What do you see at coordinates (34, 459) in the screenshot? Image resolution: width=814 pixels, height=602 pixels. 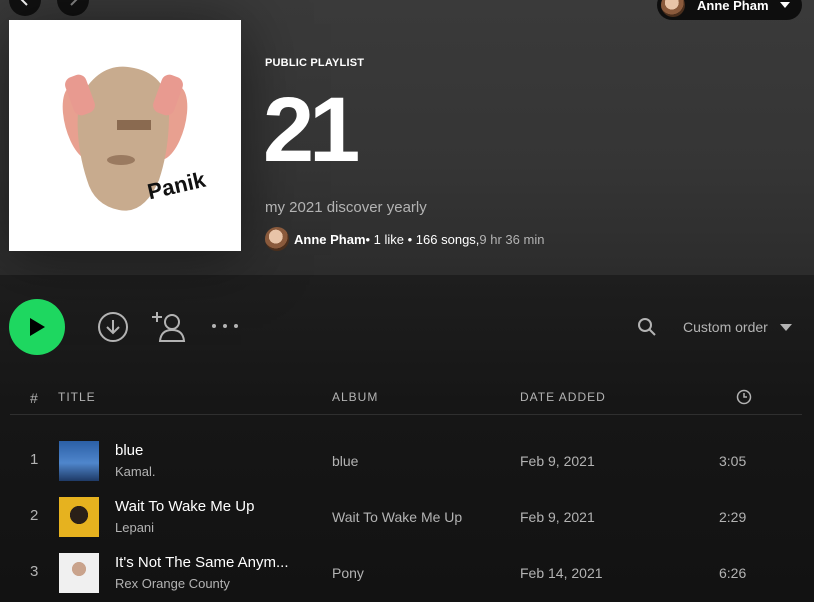 I see `track-number: 1` at bounding box center [34, 459].